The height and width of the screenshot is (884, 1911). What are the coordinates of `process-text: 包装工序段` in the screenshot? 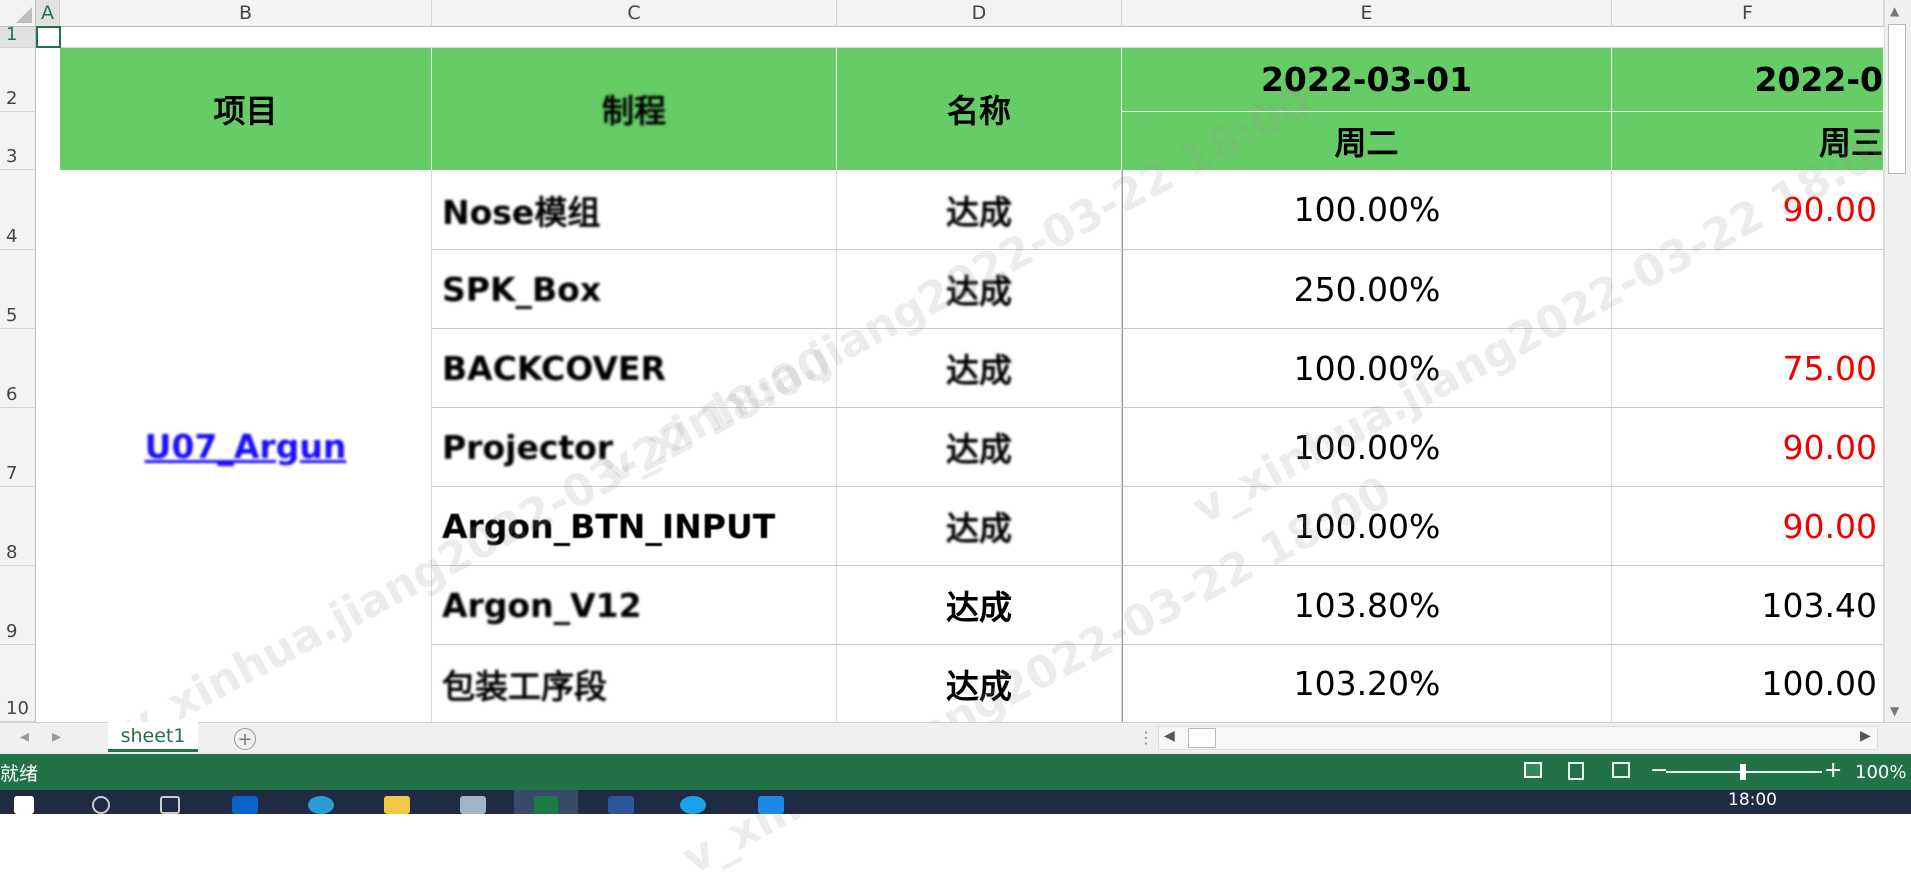 It's located at (524, 686).